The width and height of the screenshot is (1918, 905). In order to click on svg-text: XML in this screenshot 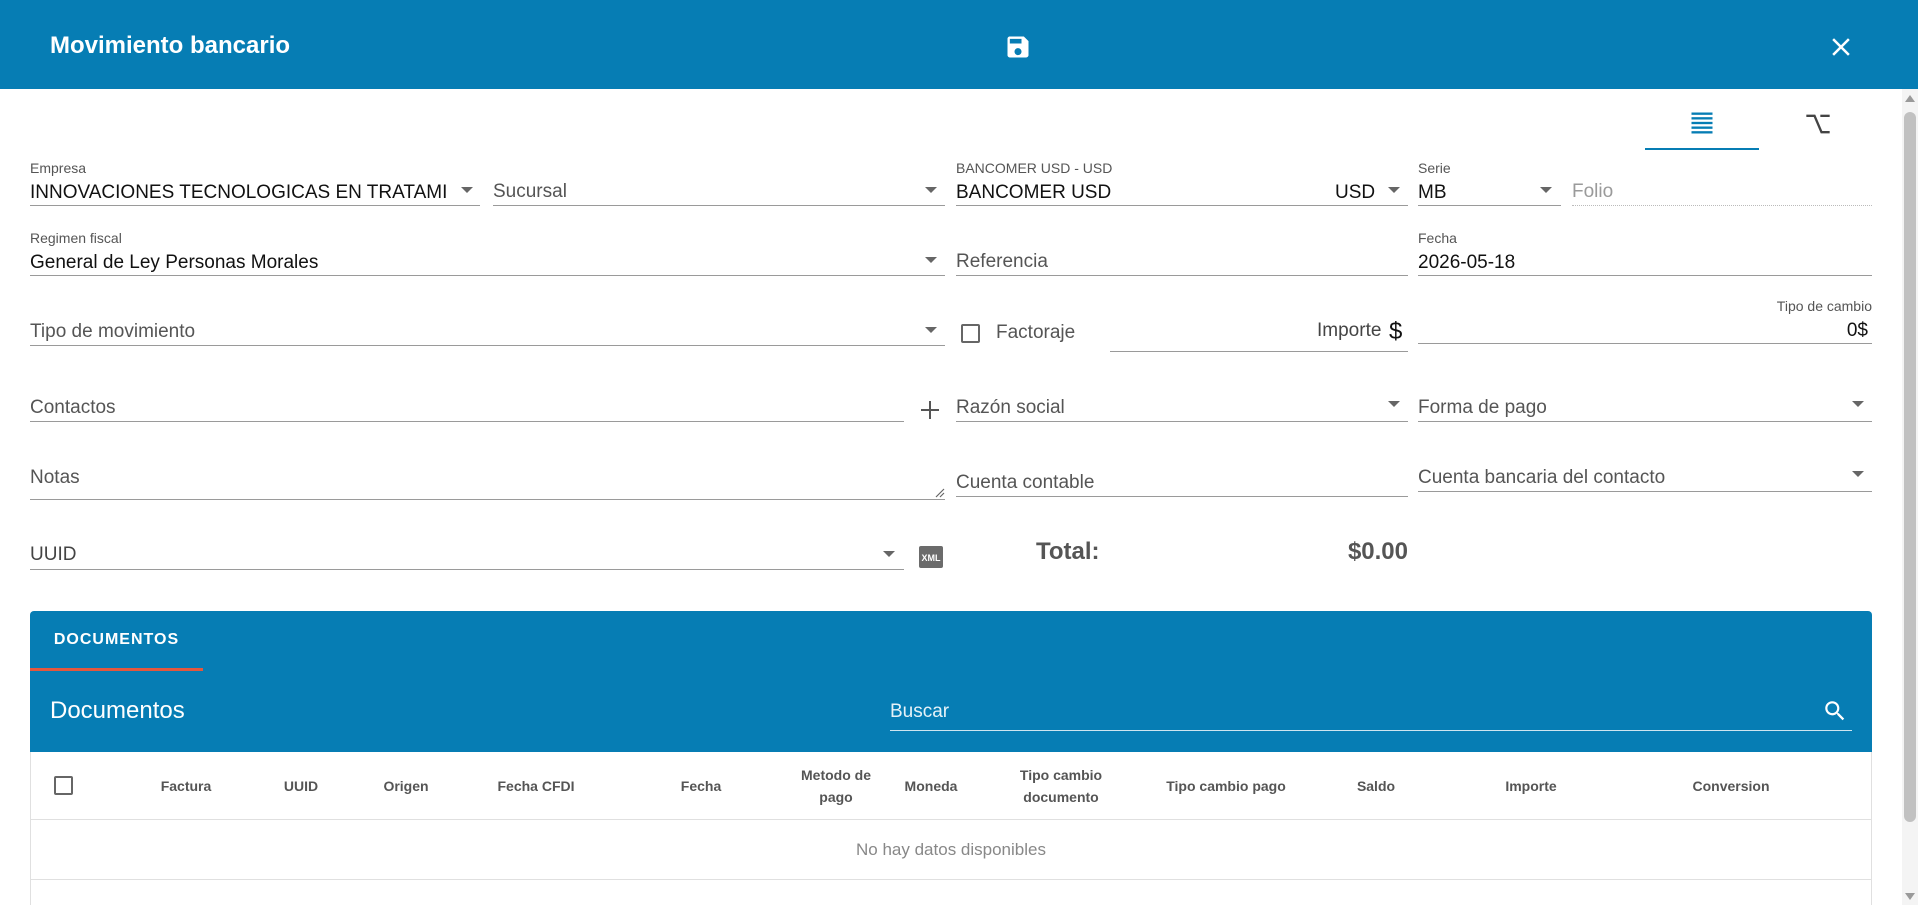, I will do `click(932, 558)`.